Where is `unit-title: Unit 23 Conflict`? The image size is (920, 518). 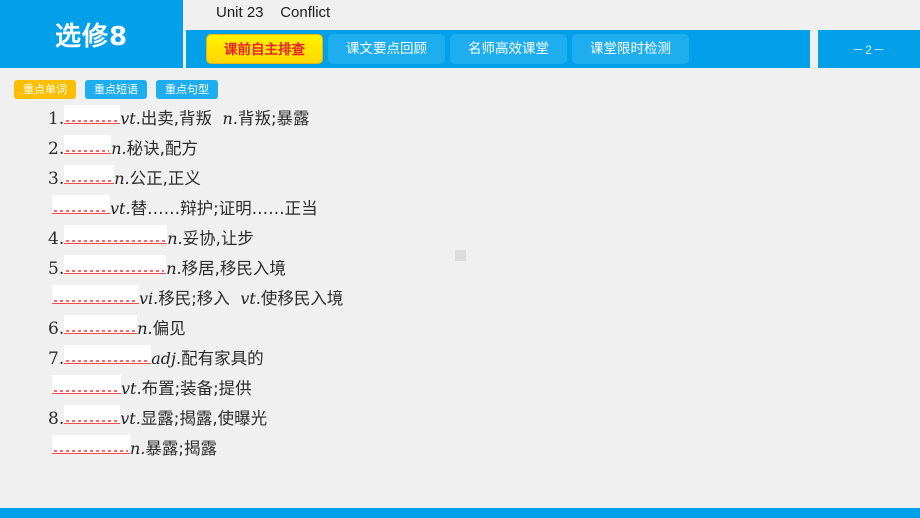 unit-title: Unit 23 Conflict is located at coordinates (273, 12).